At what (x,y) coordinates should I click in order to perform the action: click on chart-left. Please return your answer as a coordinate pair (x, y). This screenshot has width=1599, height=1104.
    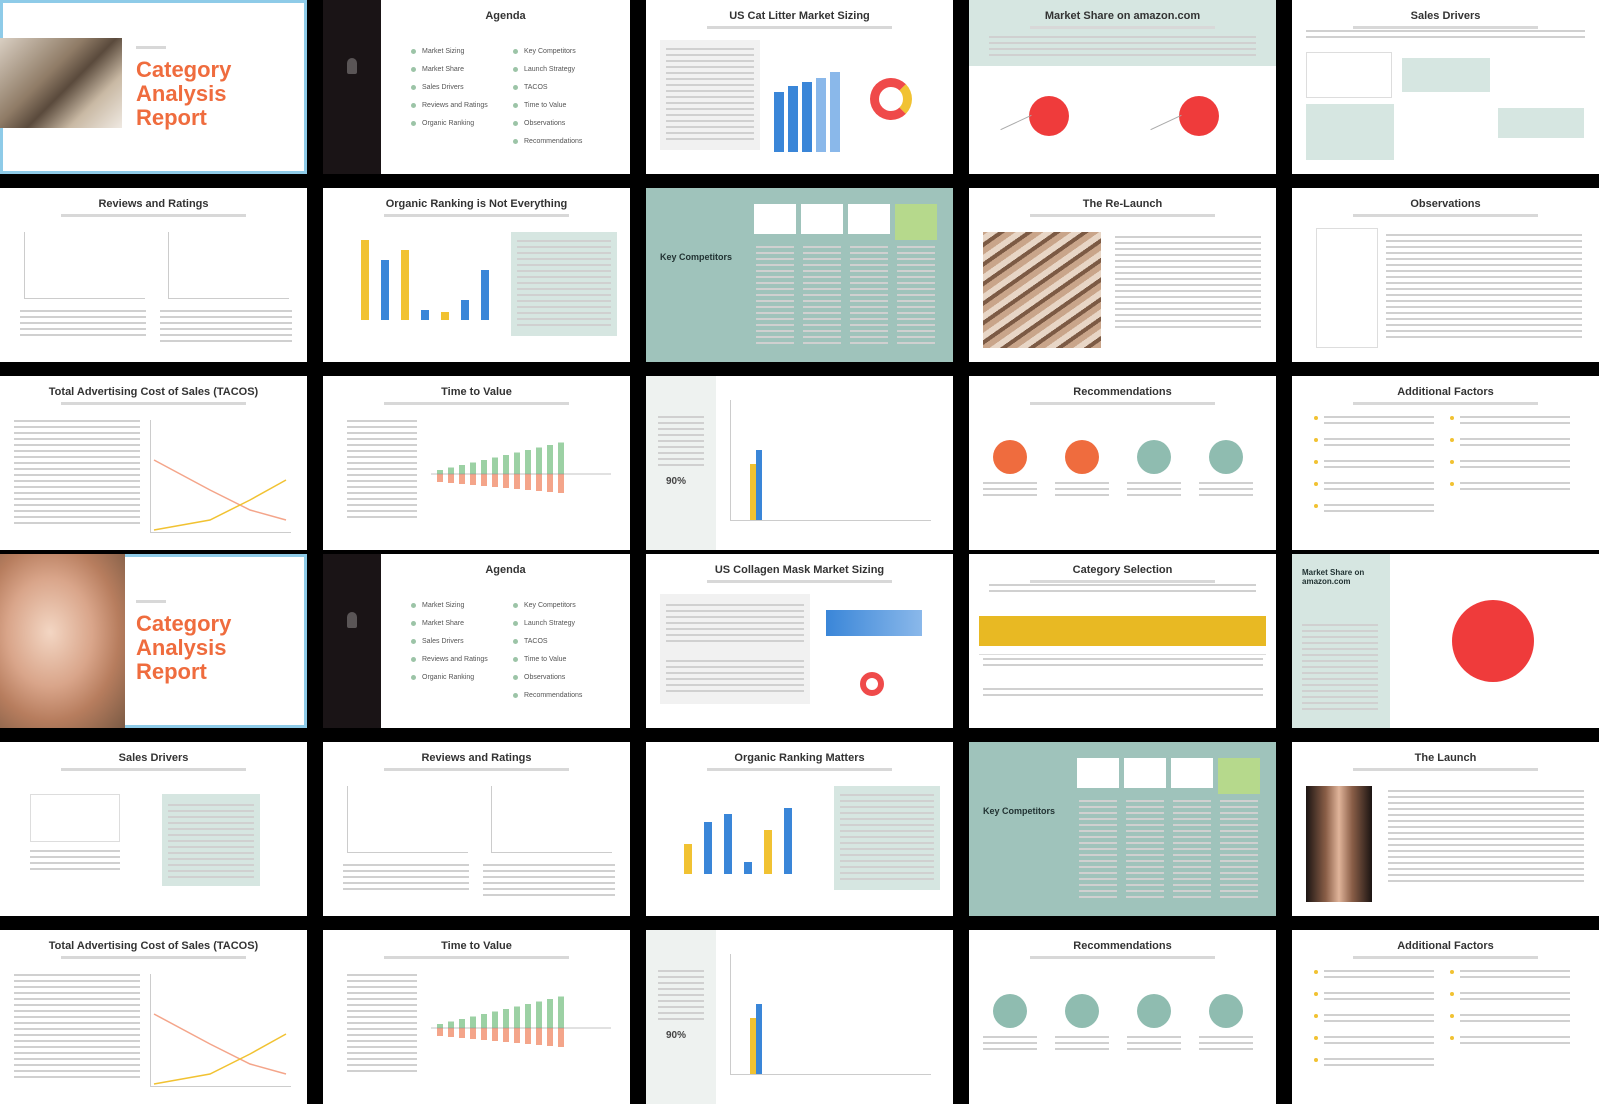
    Looking at the image, I should click on (407, 819).